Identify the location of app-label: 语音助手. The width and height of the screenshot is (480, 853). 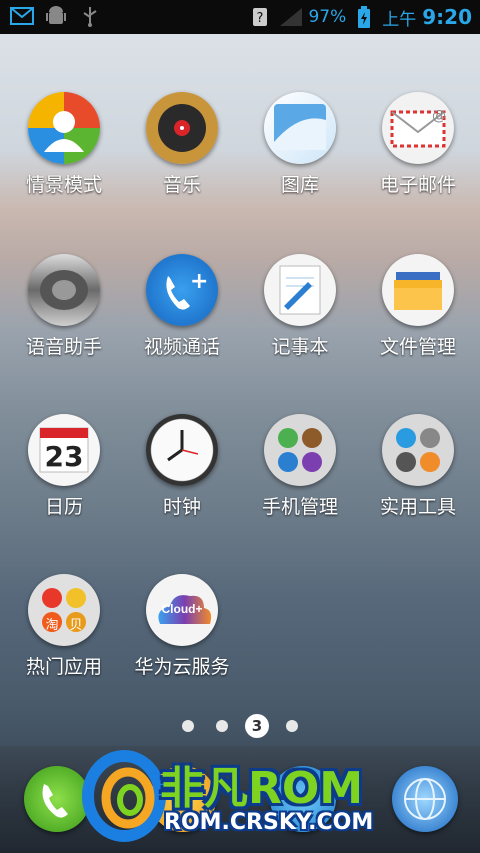
(63, 347).